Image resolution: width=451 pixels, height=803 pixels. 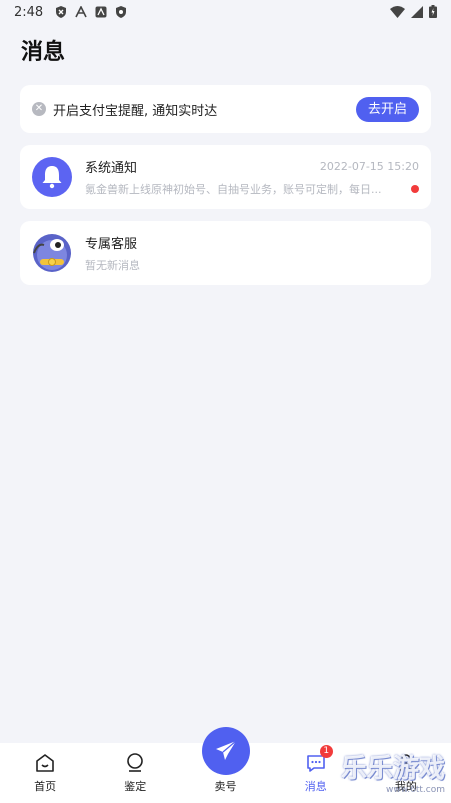 I want to click on message-sender: 系统通知, so click(x=111, y=168).